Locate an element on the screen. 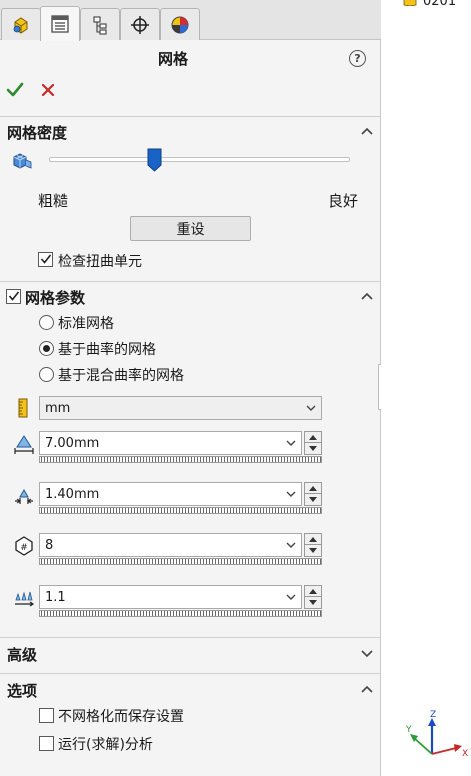 Image resolution: width=471 pixels, height=776 pixels. help-icon: ? is located at coordinates (357, 58).